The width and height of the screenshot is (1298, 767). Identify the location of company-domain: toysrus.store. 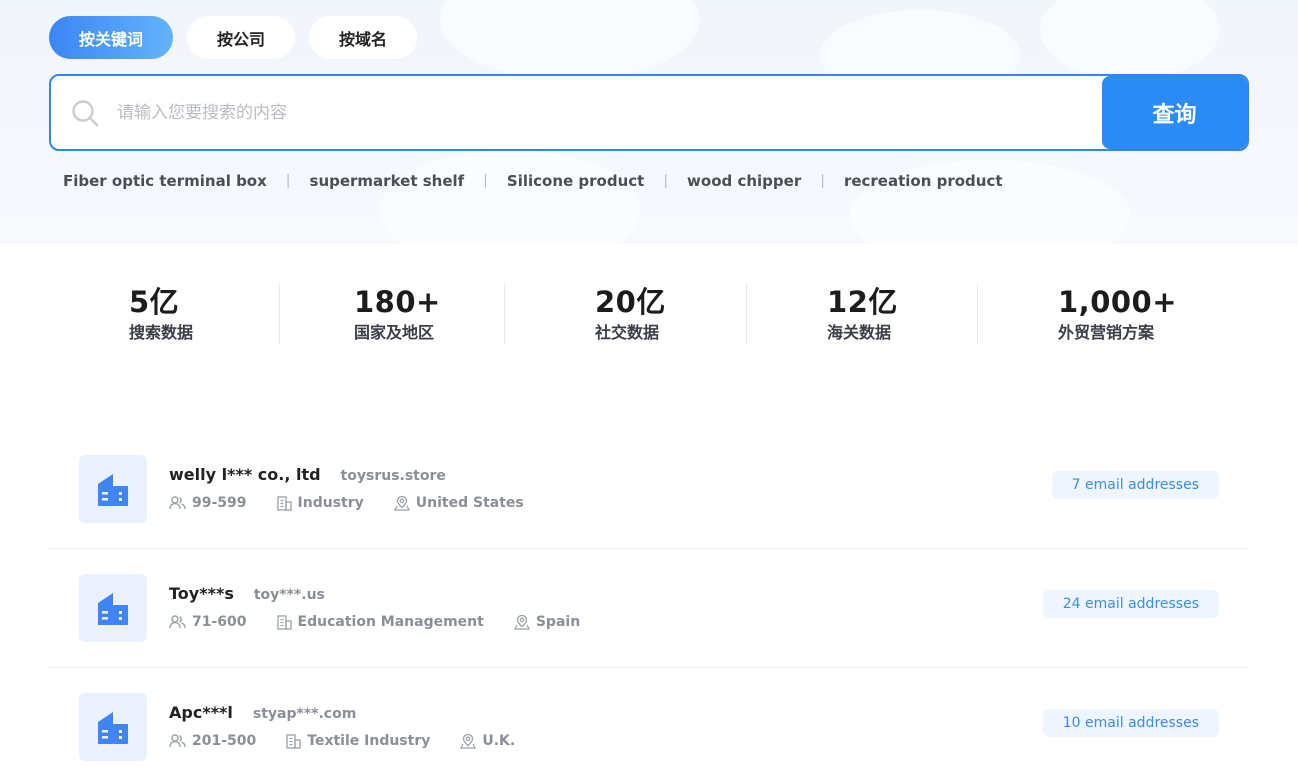
(393, 476).